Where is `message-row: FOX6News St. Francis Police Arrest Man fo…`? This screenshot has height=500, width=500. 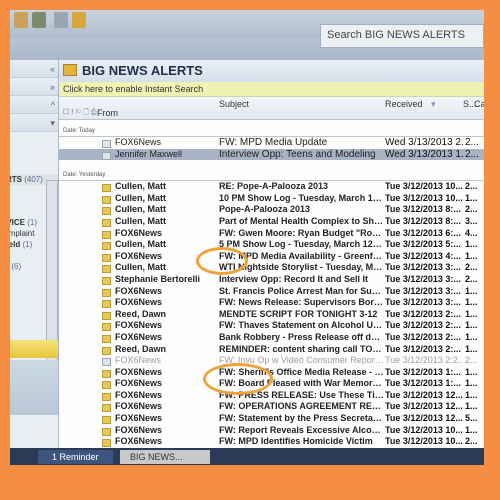 message-row: FOX6News St. Francis Police Arrest Man fo… is located at coordinates (271, 292).